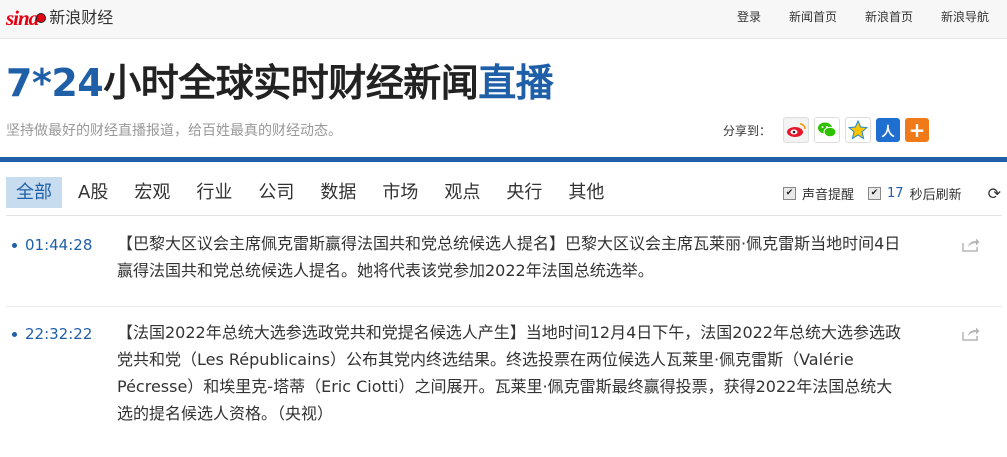 The width and height of the screenshot is (1007, 457). What do you see at coordinates (462, 192) in the screenshot?
I see `tab-opinion: 观点` at bounding box center [462, 192].